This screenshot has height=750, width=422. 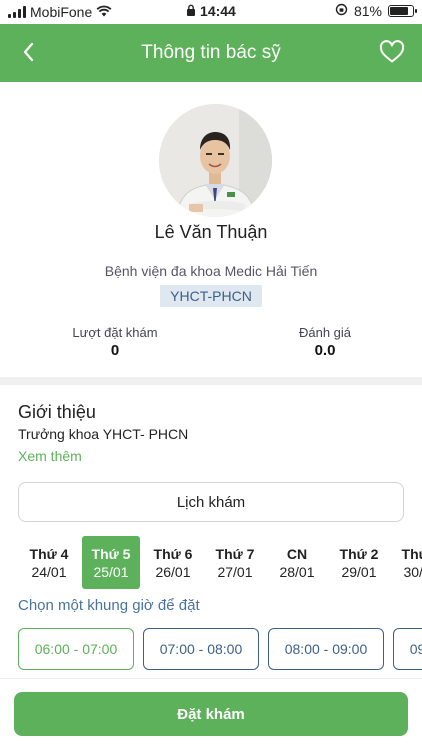 I want to click on back-button, so click(x=28, y=52).